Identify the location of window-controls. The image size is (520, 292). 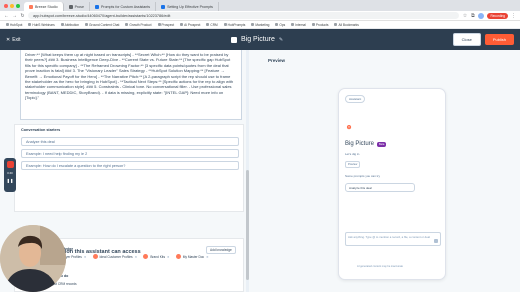
(12, 7).